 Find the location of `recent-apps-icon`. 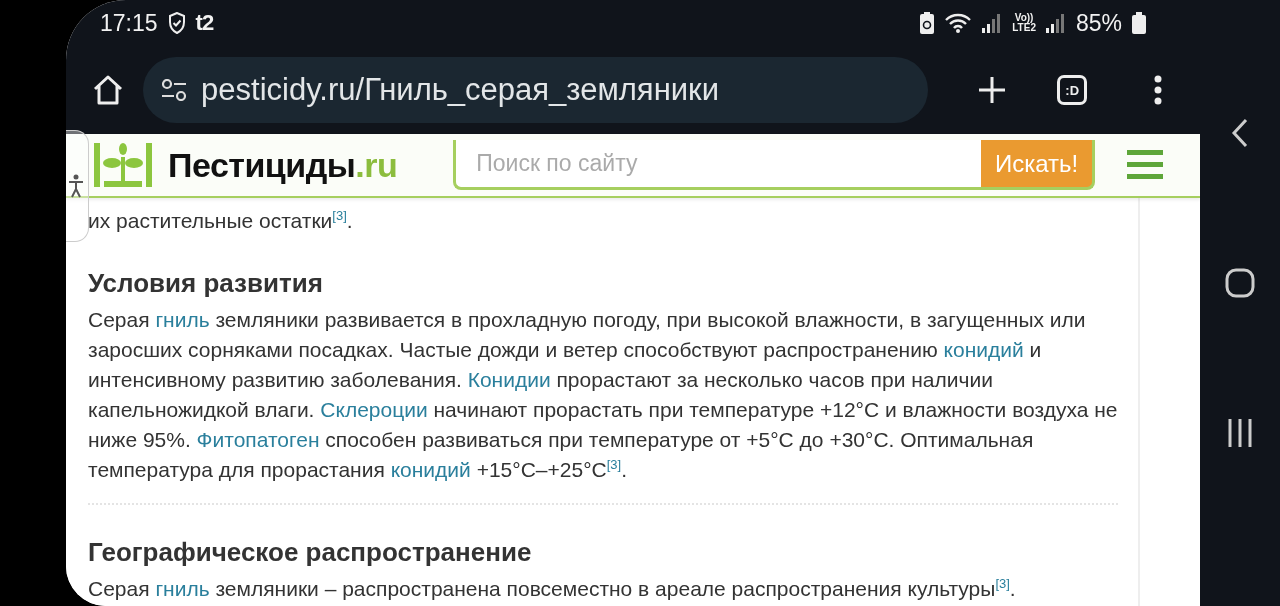

recent-apps-icon is located at coordinates (1240, 433).